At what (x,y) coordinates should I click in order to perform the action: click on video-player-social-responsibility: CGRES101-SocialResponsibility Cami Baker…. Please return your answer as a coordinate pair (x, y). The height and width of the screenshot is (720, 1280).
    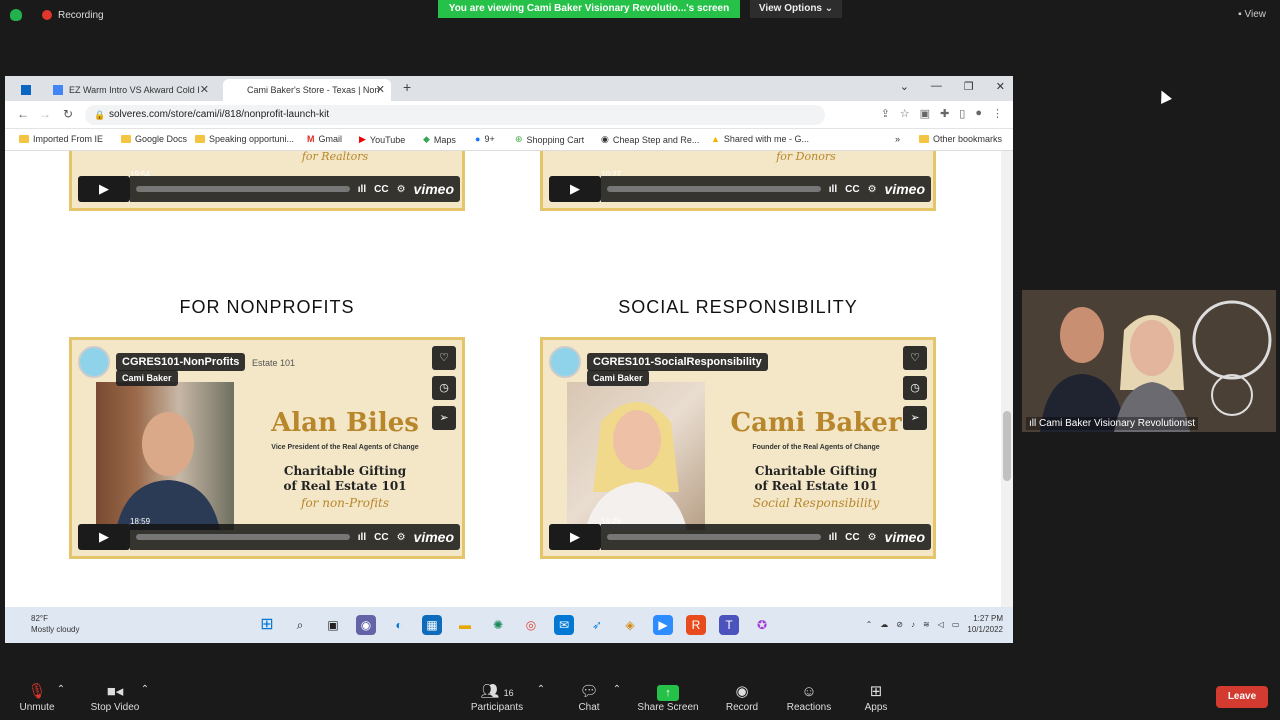
    Looking at the image, I should click on (738, 448).